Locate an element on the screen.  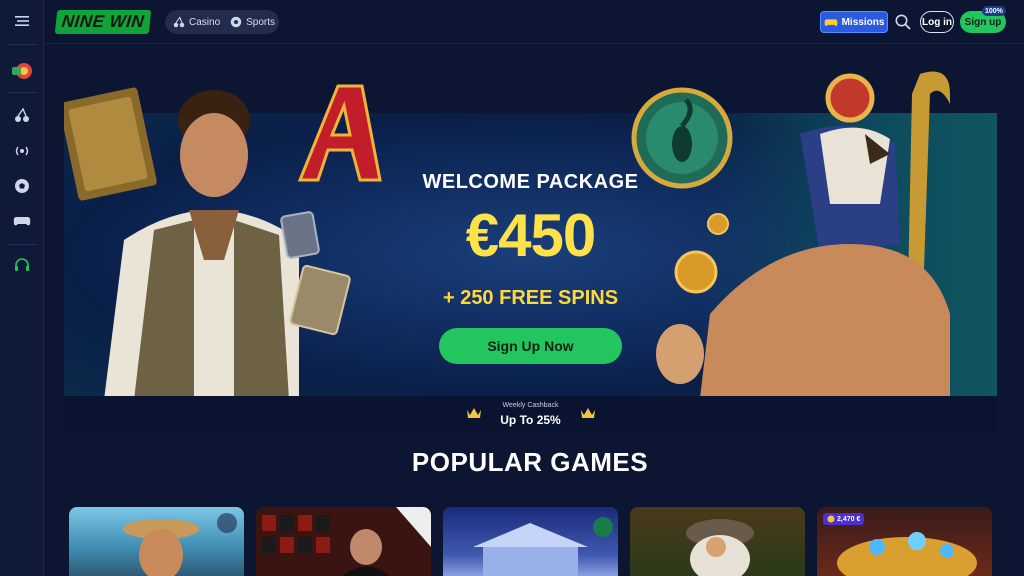
brand-logo-text: NINE WIN is located at coordinates (103, 21).